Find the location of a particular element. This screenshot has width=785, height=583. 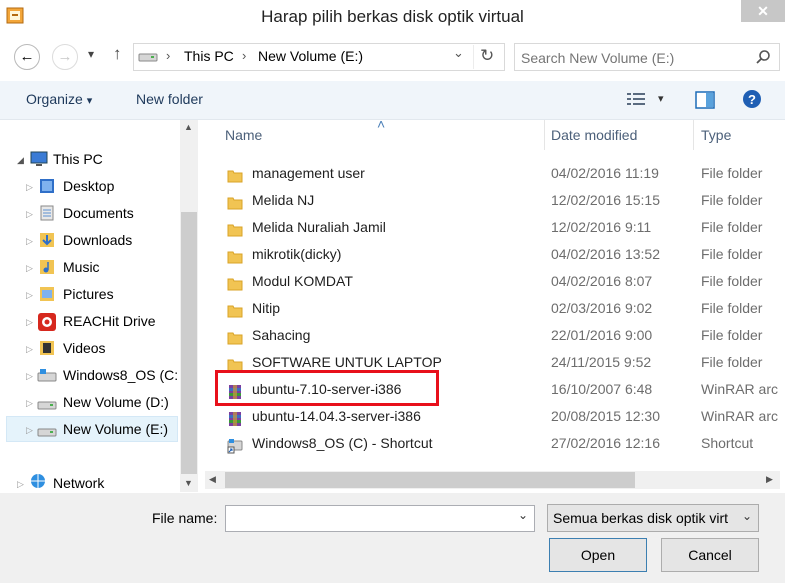

nav-documents: Documents is located at coordinates (98, 213).